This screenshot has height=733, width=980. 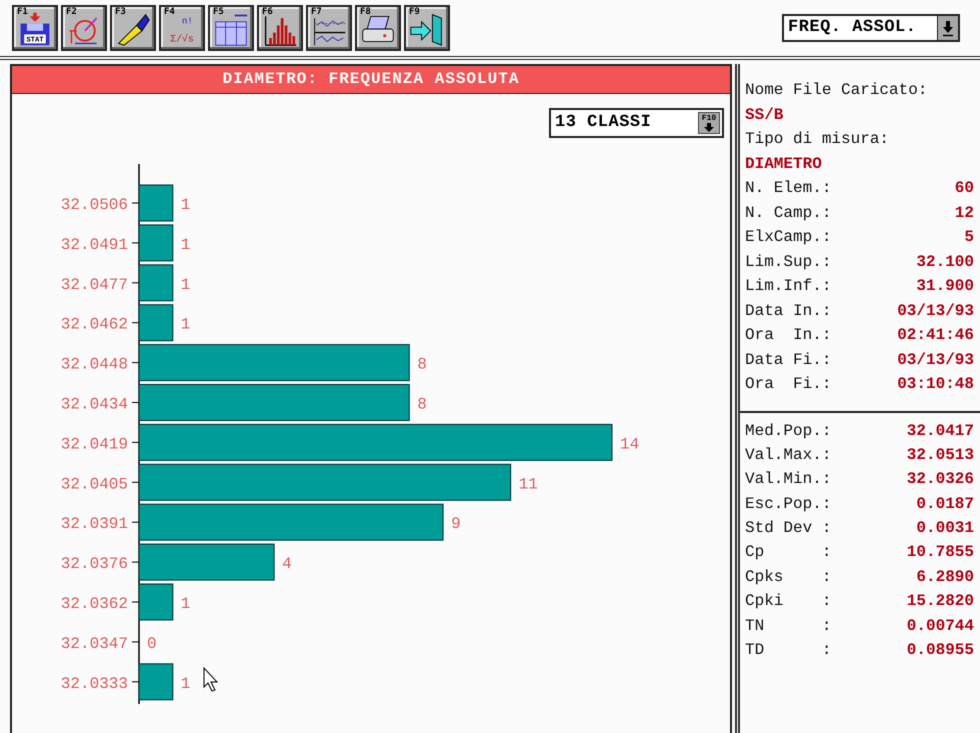 I want to click on category-label: 32.0362, so click(x=94, y=604).